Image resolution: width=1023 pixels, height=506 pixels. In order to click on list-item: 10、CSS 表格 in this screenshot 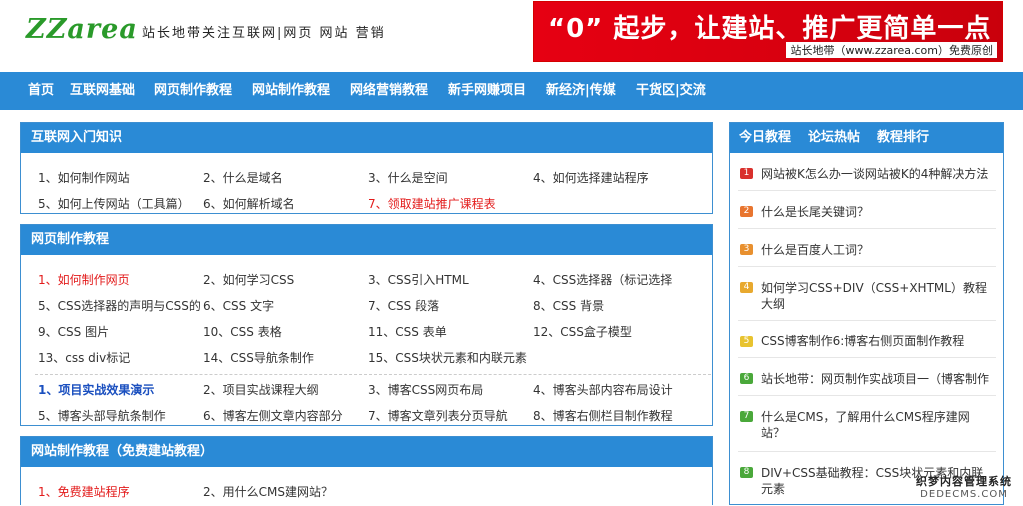, I will do `click(242, 331)`.